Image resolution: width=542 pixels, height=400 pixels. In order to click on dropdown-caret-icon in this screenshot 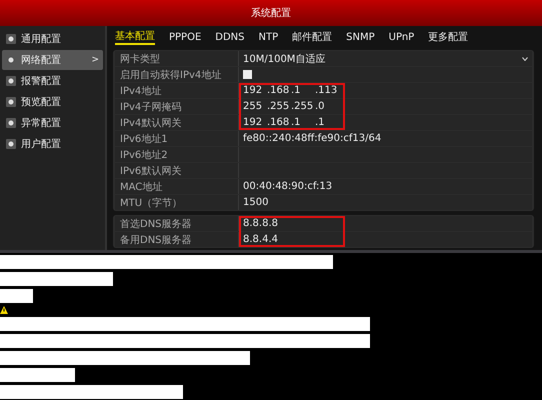, I will do `click(525, 58)`.